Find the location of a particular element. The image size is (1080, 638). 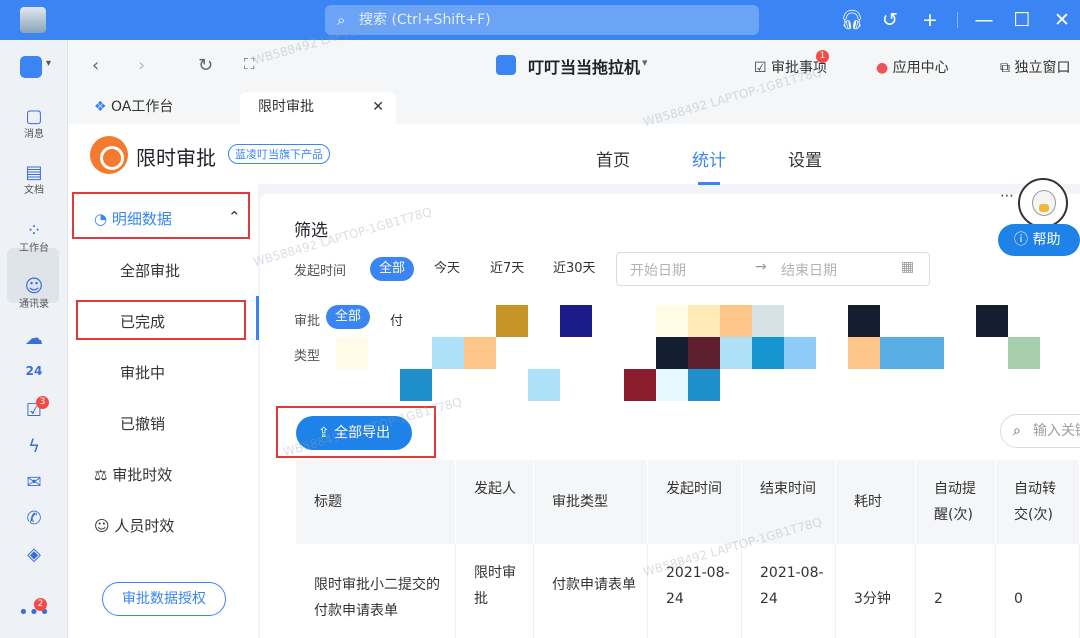

sidebar-item-in-progress: 审批中 is located at coordinates (163, 372).